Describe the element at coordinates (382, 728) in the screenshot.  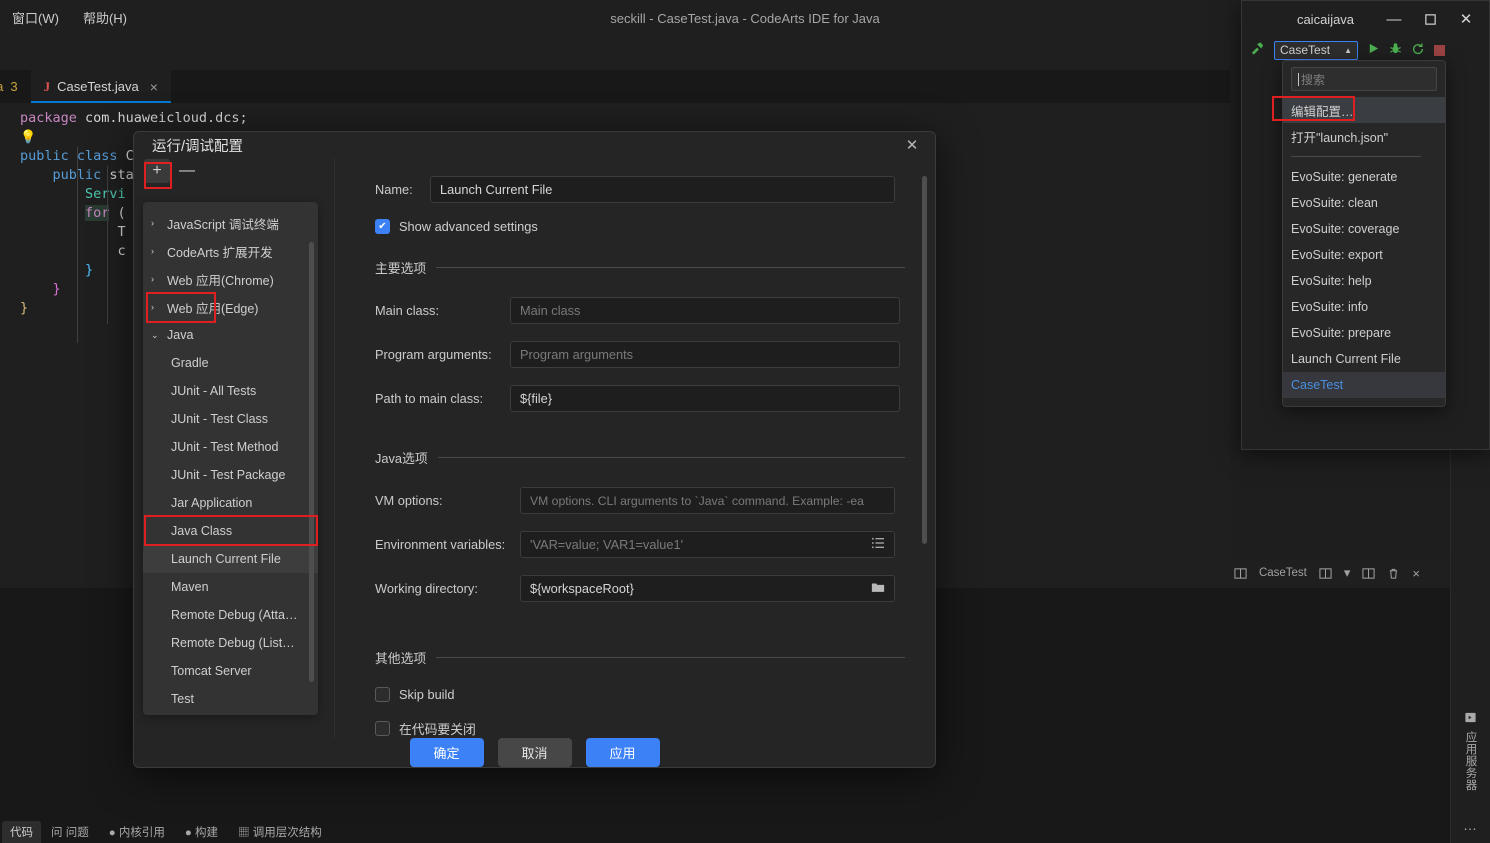
I see `partial-option-checkbox` at that location.